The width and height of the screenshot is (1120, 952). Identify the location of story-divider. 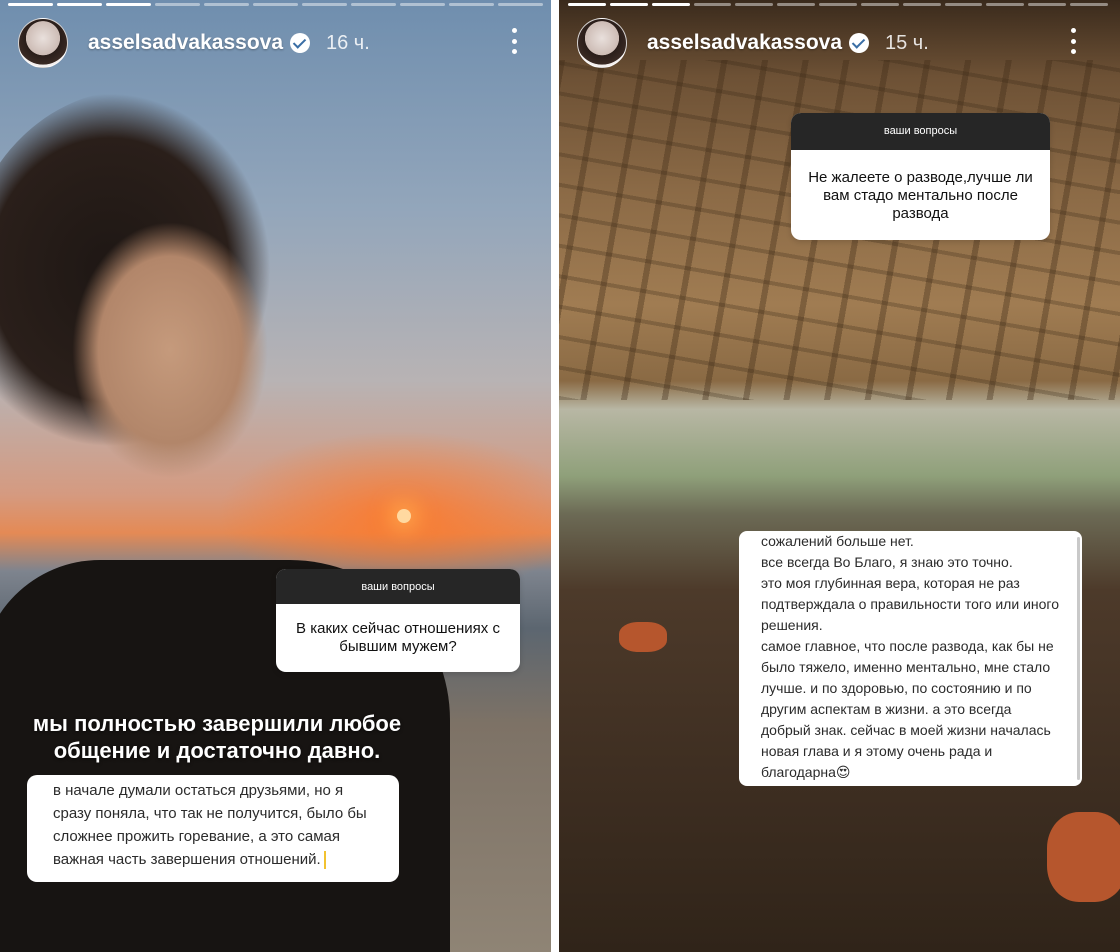
(555, 476).